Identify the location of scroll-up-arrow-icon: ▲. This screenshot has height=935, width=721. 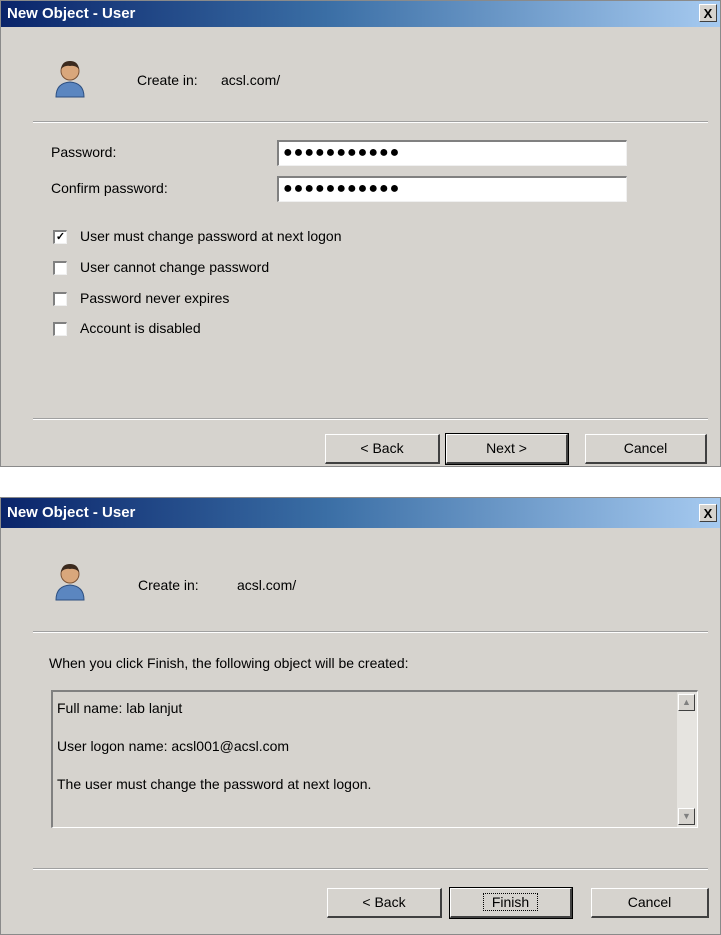
(686, 702).